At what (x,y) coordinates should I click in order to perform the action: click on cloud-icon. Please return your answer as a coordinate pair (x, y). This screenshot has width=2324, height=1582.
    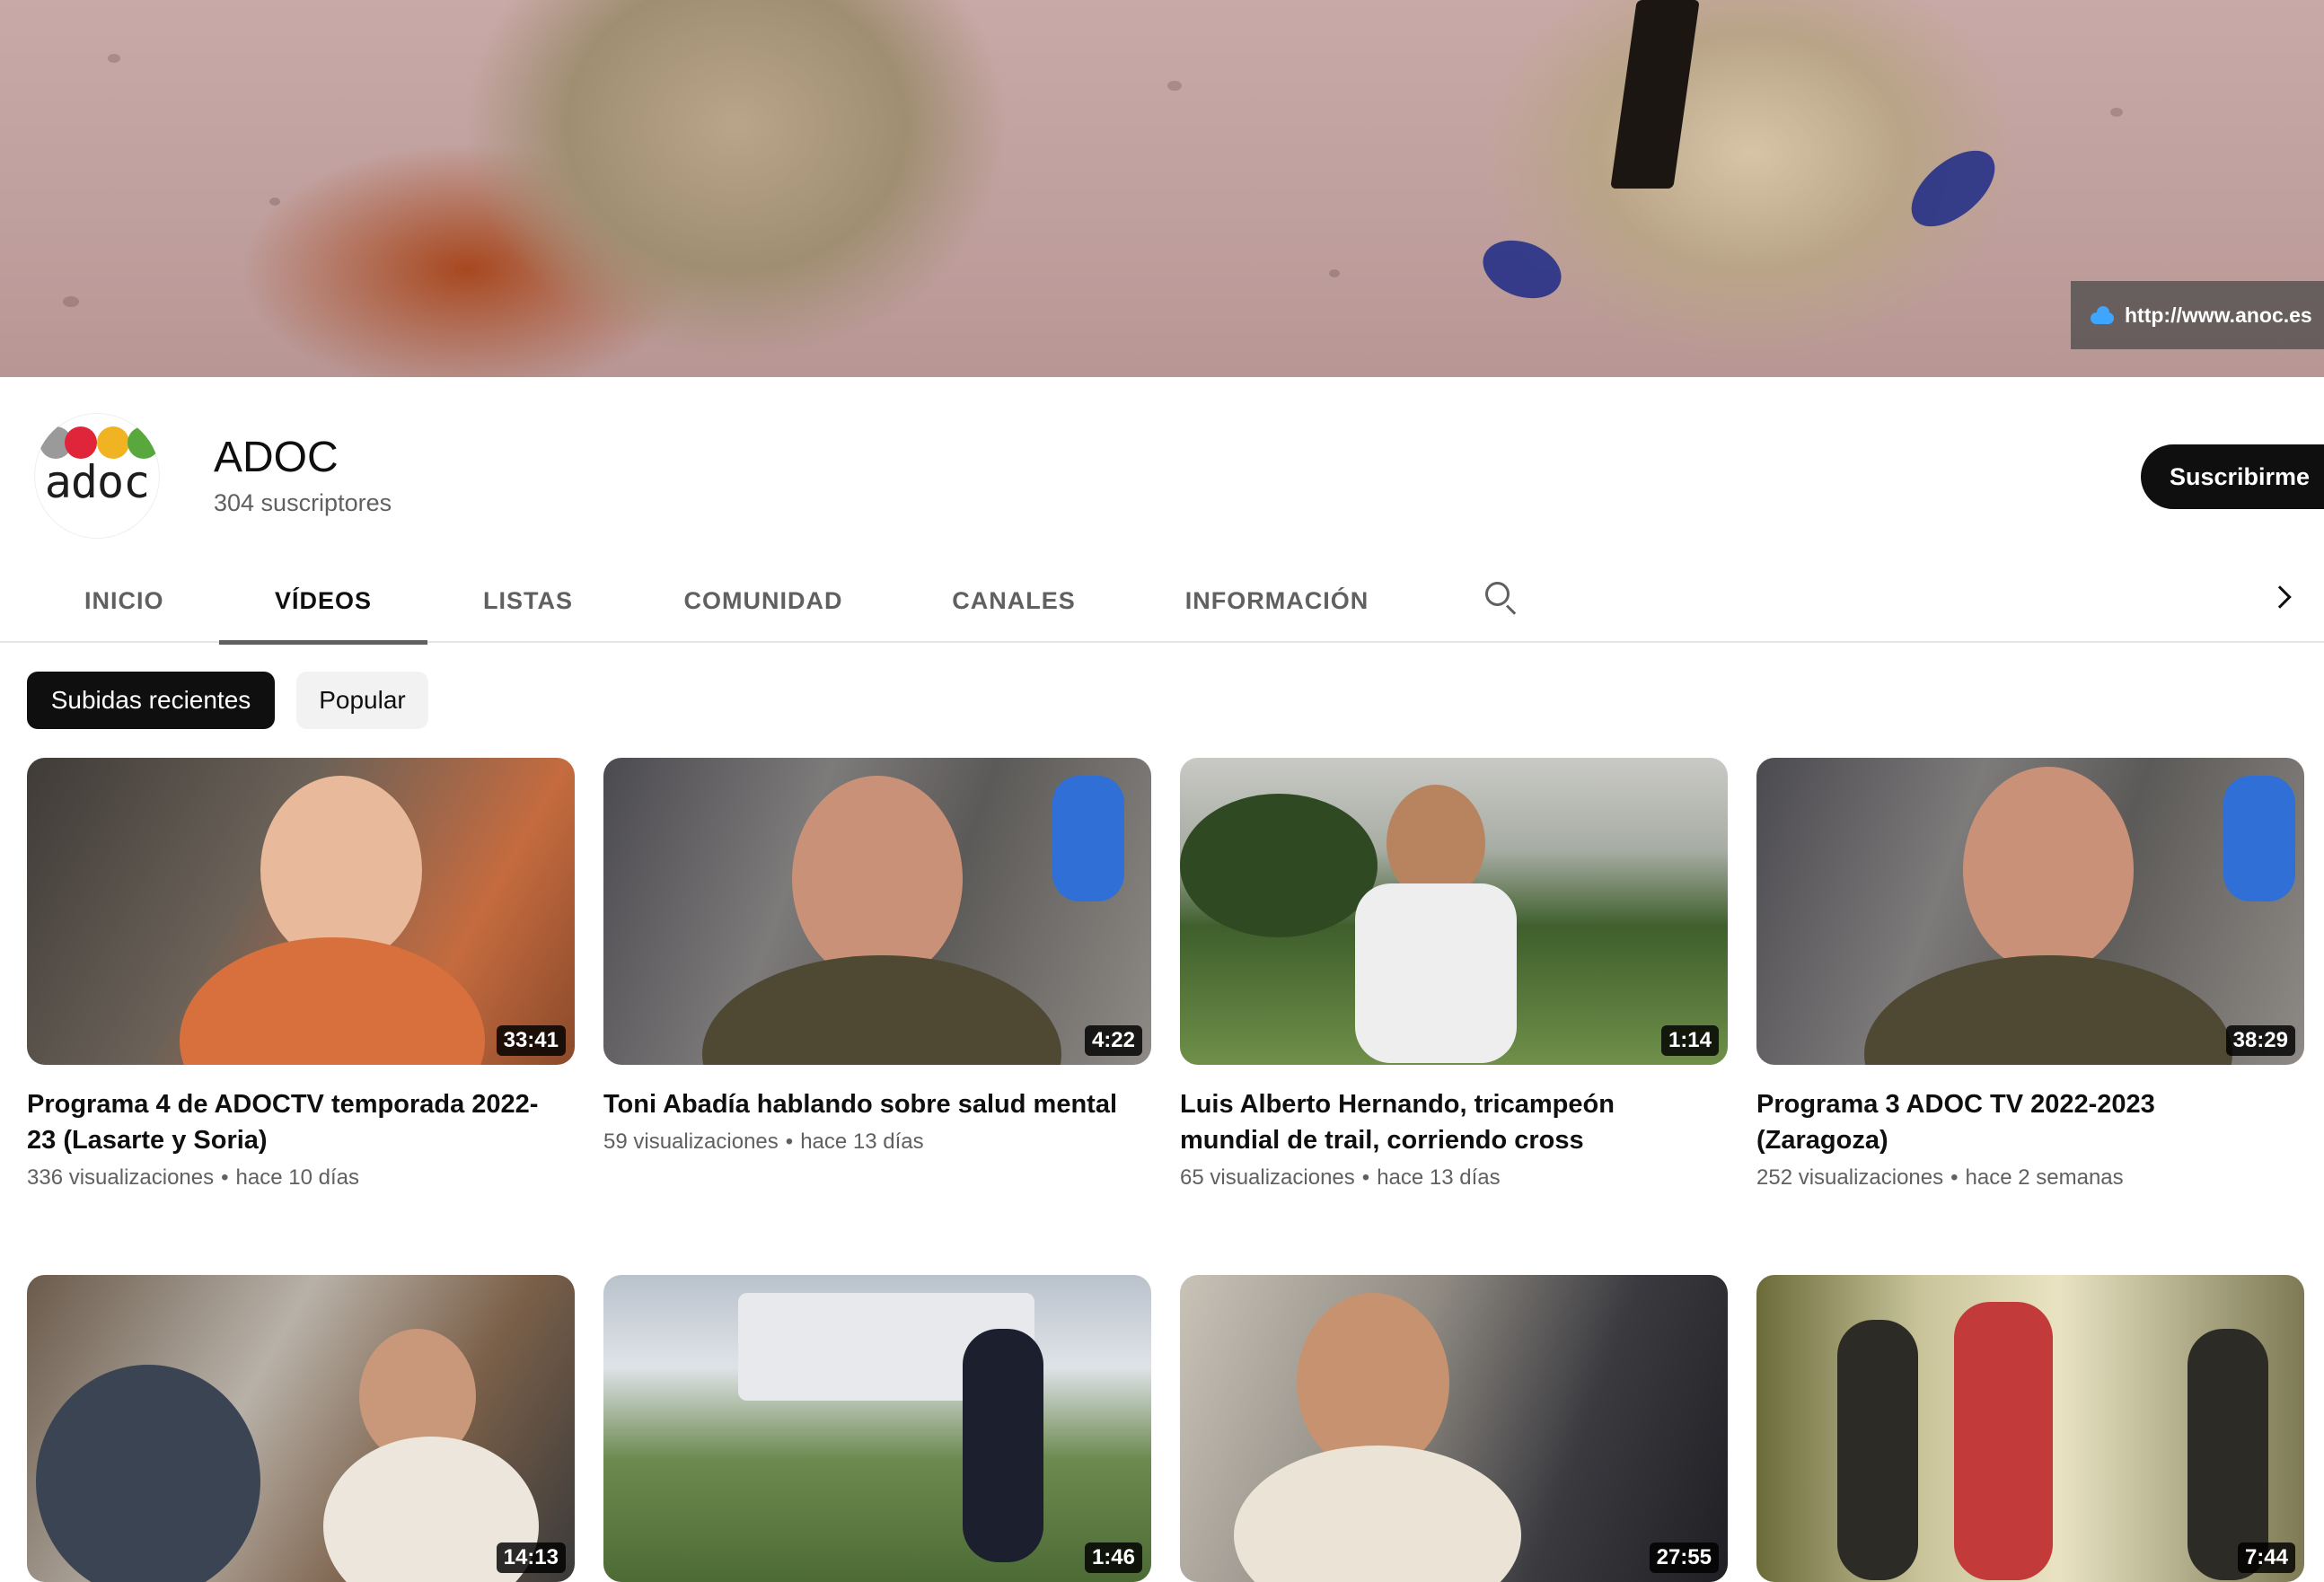
    Looking at the image, I should click on (2103, 315).